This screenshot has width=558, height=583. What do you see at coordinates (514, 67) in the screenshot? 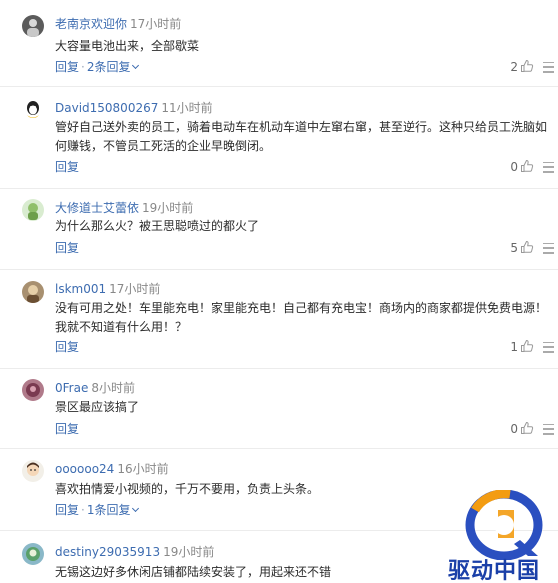
I see `like-count: 2` at bounding box center [514, 67].